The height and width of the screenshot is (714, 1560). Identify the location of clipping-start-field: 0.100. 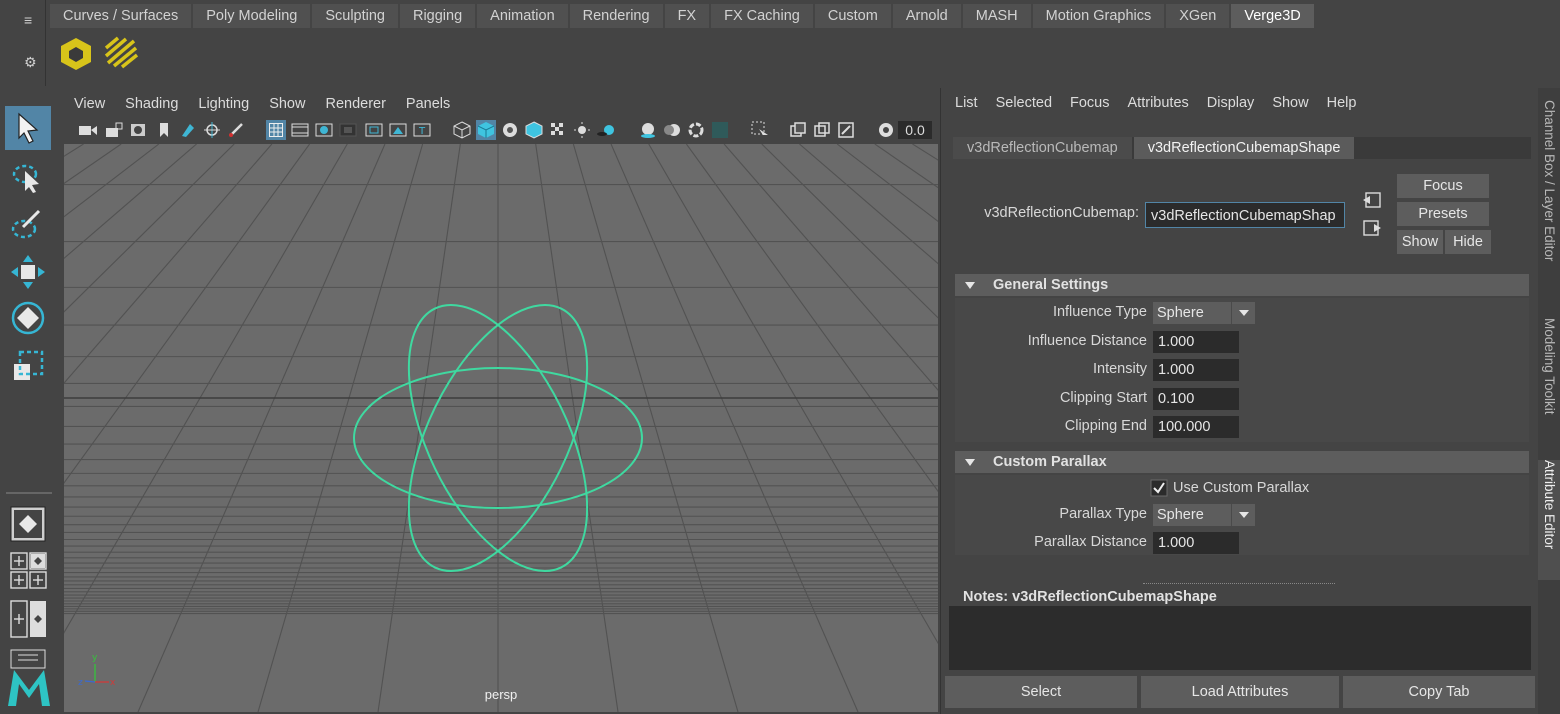
(1196, 399).